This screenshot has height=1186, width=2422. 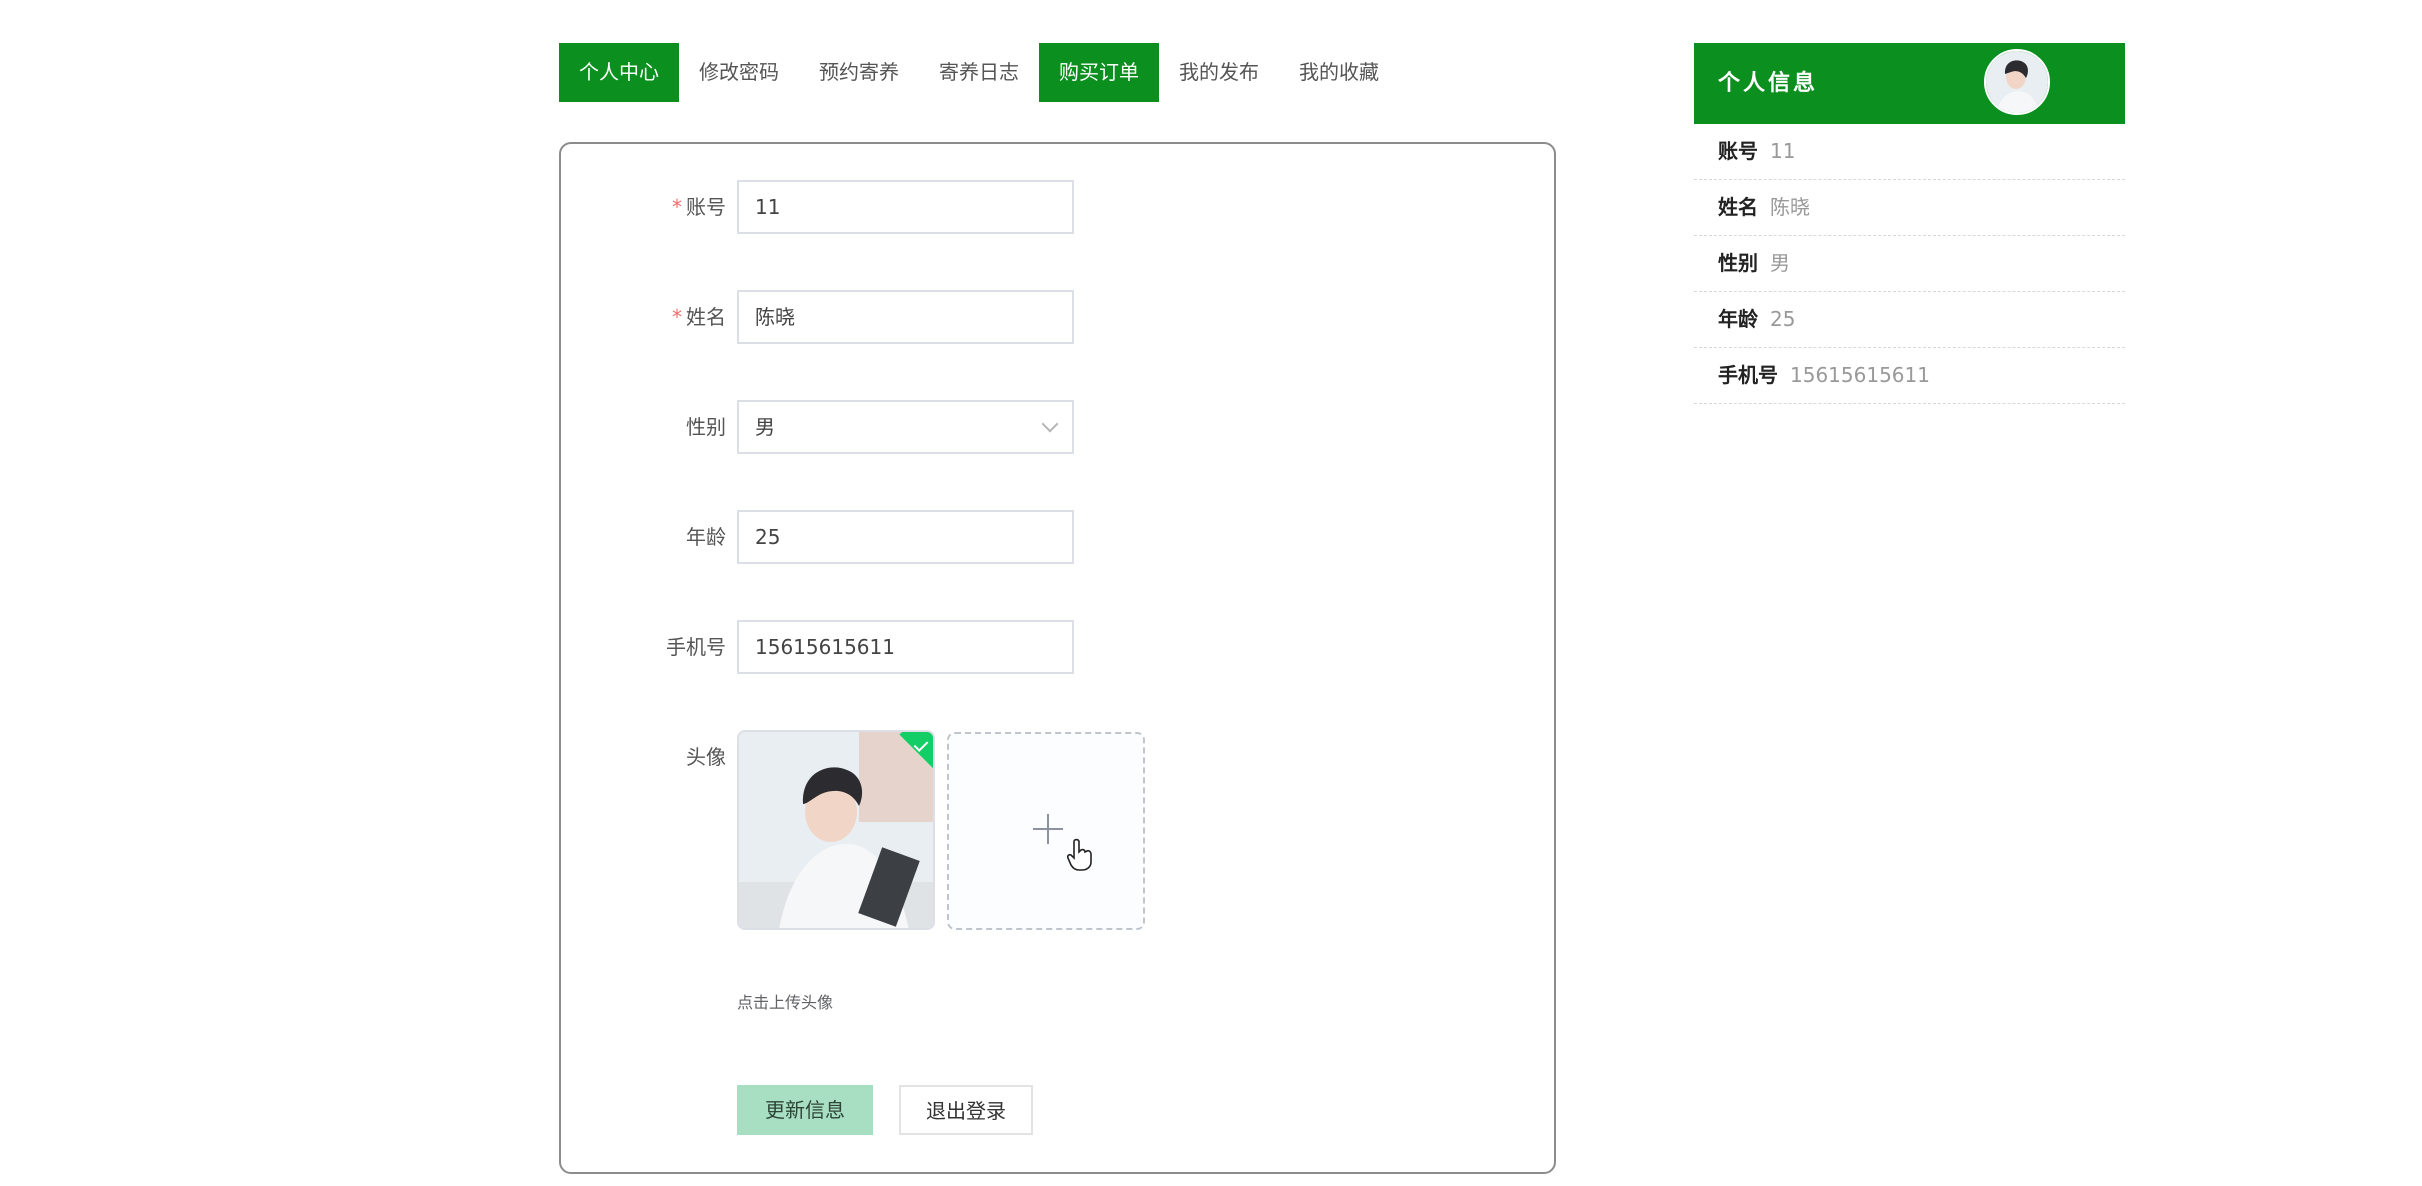 I want to click on tab-my-favorites: 我的收藏, so click(x=1339, y=72).